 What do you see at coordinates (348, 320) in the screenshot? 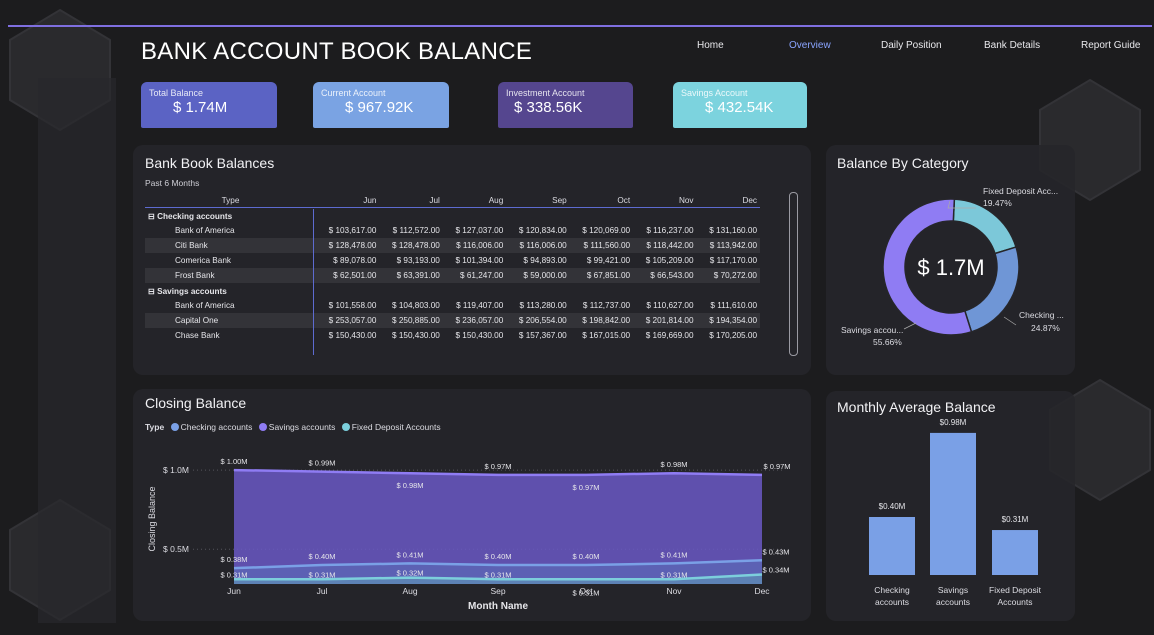
I see `cell-value: $ 253,057.00` at bounding box center [348, 320].